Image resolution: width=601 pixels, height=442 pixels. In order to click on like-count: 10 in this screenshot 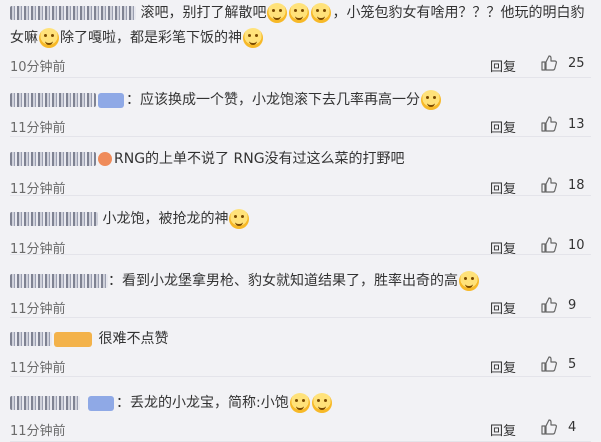, I will do `click(576, 245)`.